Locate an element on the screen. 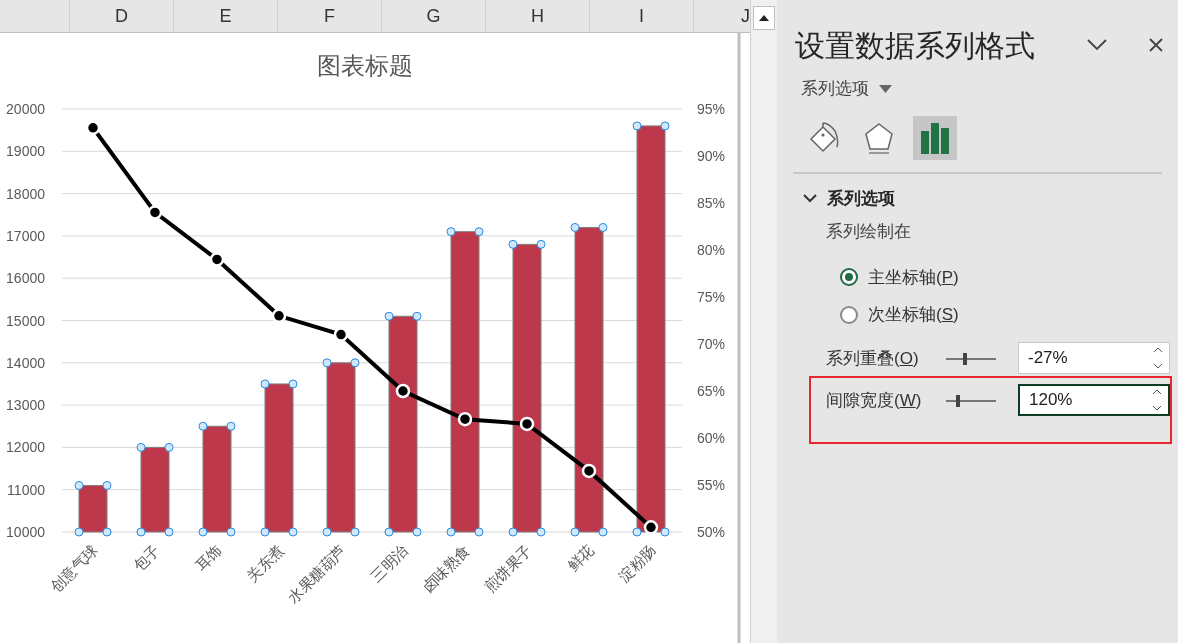 Image resolution: width=1178 pixels, height=643 pixels. category-label: 包子 is located at coordinates (146, 558).